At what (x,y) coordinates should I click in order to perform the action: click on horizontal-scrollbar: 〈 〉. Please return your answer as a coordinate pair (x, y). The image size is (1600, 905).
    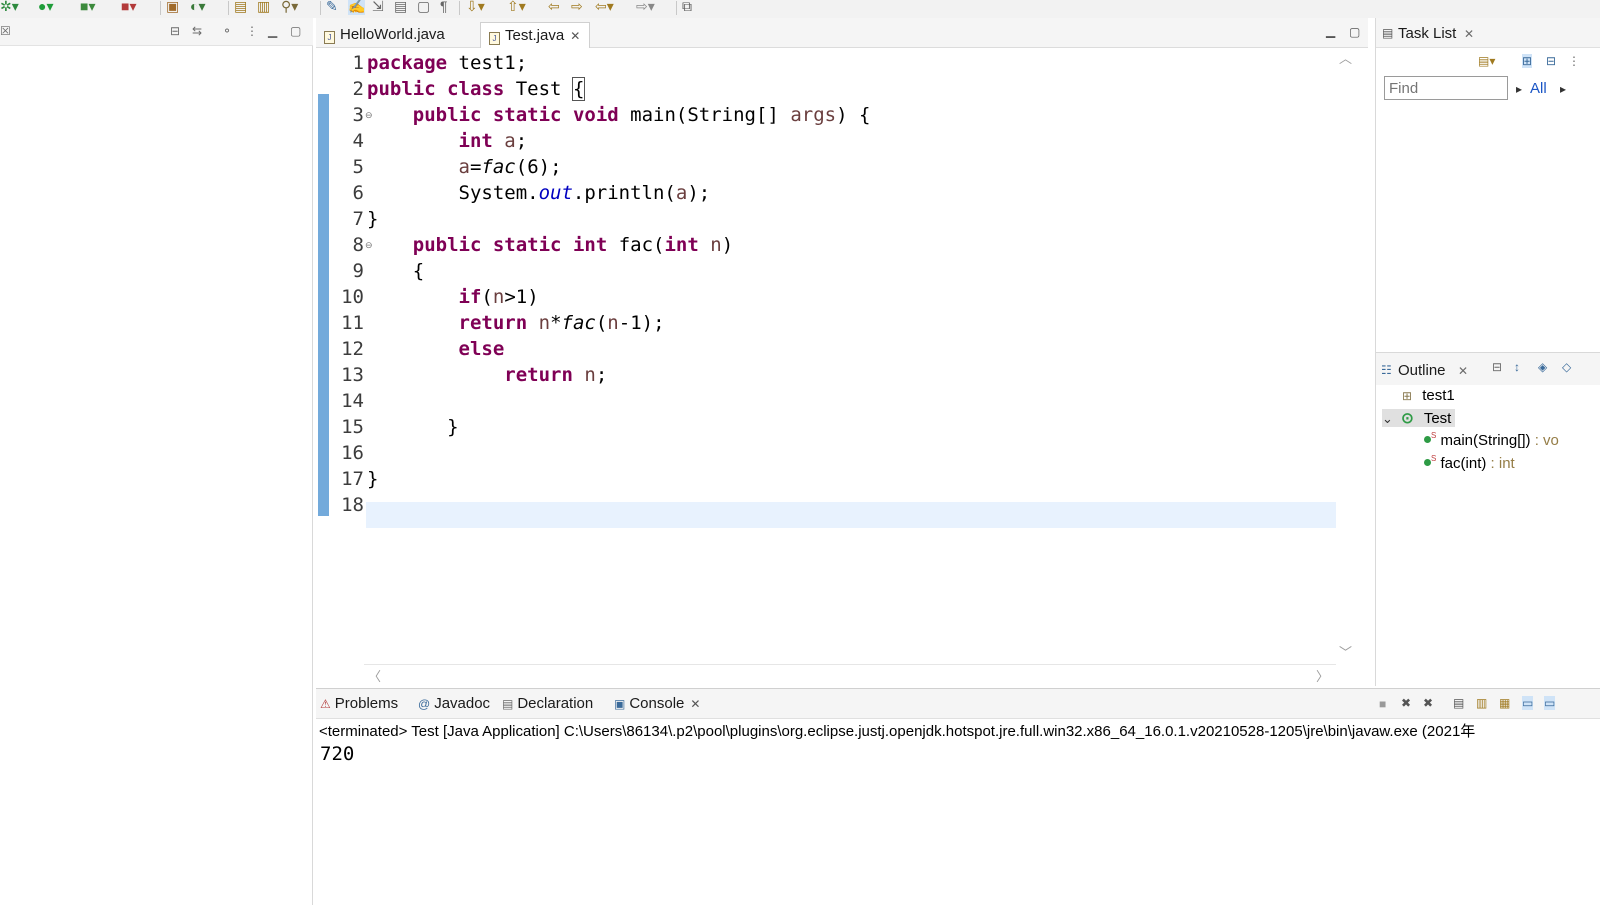
    Looking at the image, I should click on (850, 674).